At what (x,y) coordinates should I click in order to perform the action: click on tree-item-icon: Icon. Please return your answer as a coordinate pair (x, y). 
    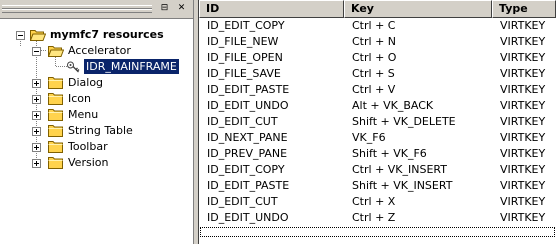
    Looking at the image, I should click on (96, 99).